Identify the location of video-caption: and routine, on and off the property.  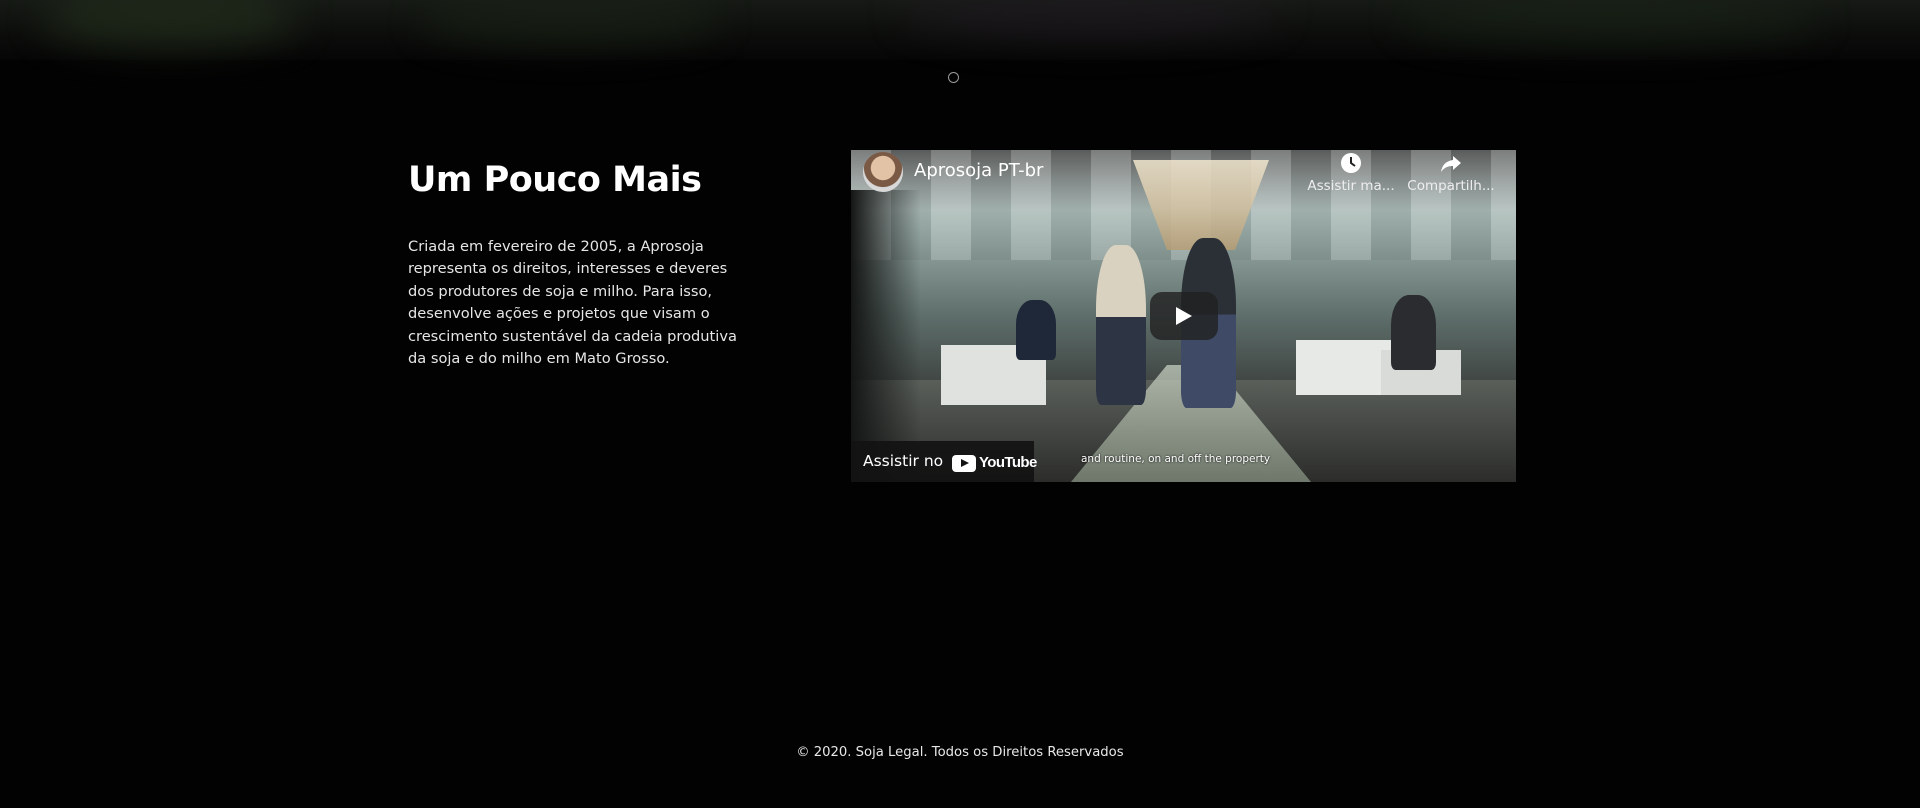
(1176, 459).